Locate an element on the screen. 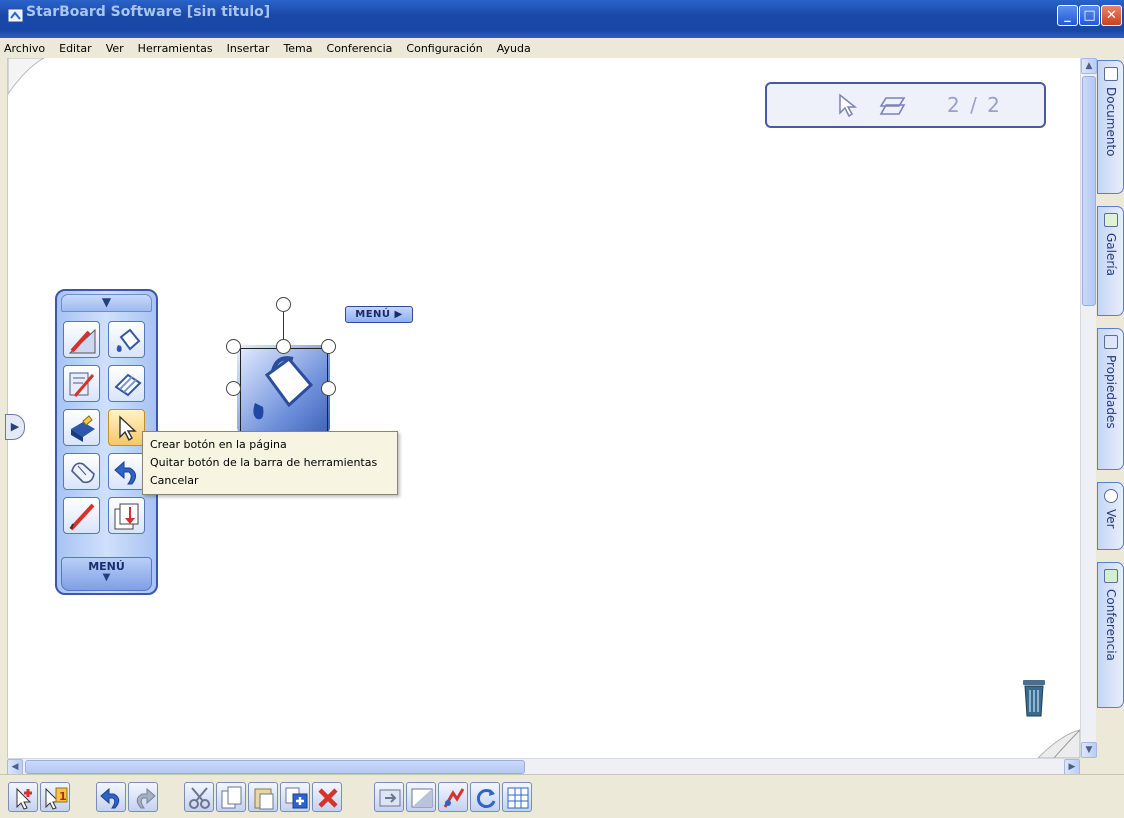  eraser-button is located at coordinates (126, 383).